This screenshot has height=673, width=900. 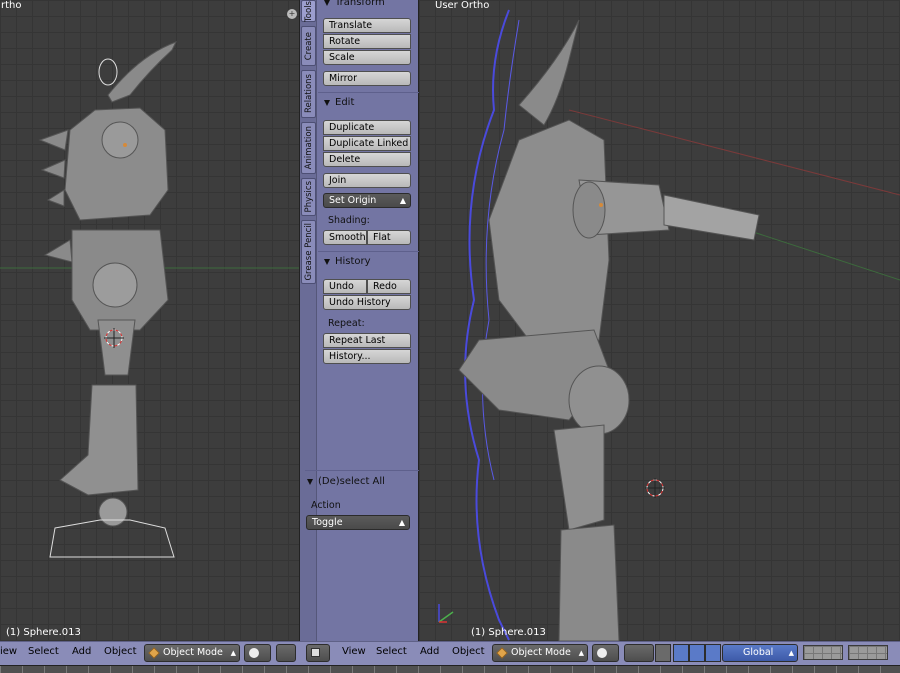 I want to click on editor-type-dropdown, so click(x=318, y=653).